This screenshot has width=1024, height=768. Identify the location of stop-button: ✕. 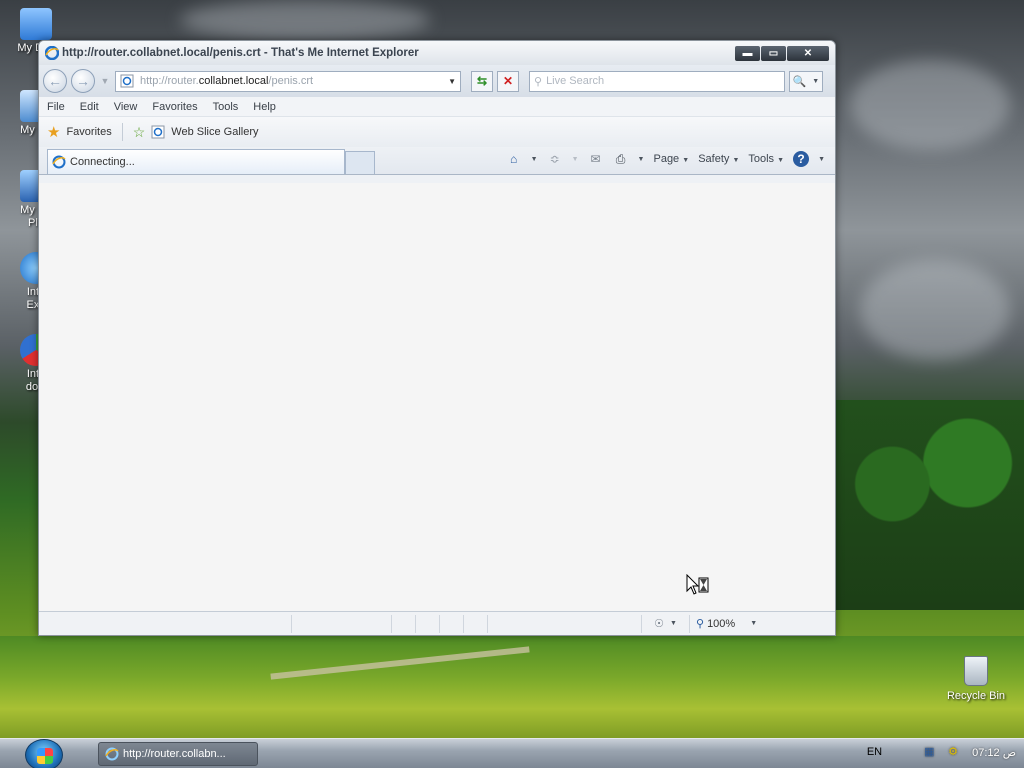
(508, 81).